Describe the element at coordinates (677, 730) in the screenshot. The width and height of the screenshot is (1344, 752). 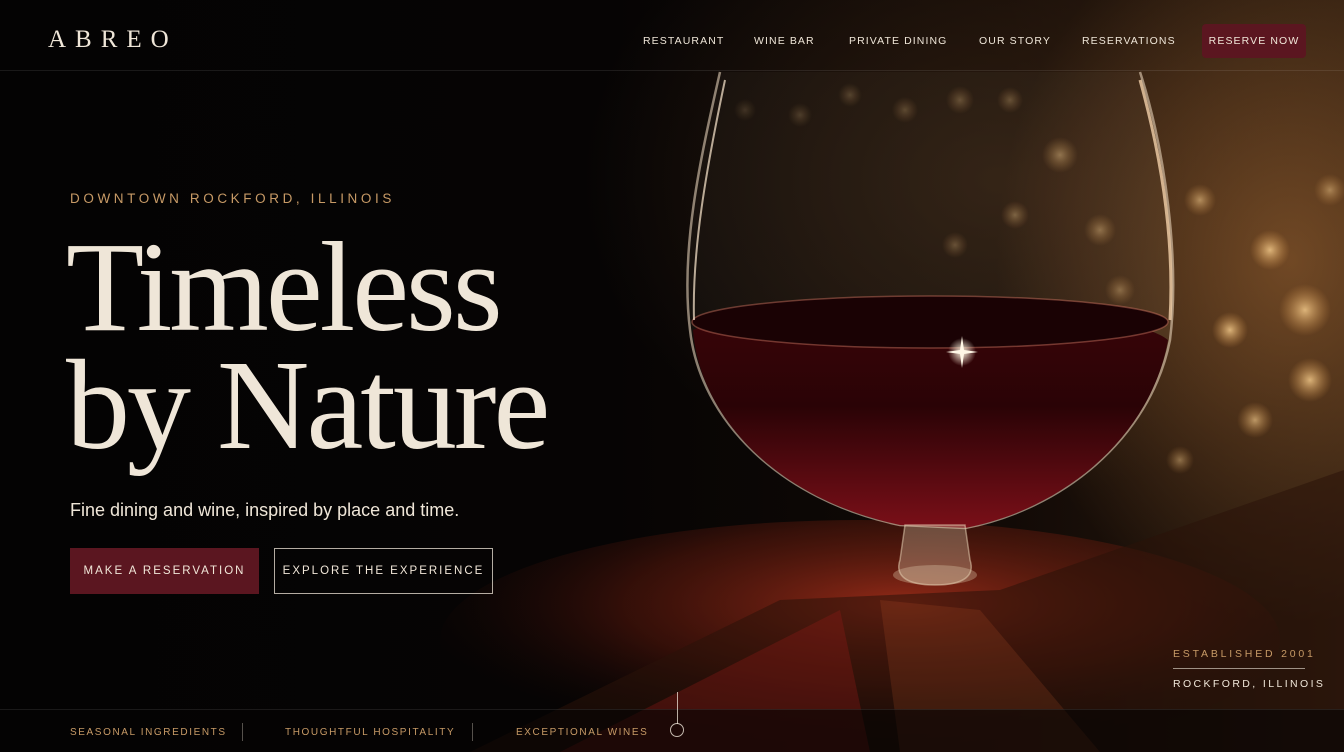
I see `scroll-indicator-icon` at that location.